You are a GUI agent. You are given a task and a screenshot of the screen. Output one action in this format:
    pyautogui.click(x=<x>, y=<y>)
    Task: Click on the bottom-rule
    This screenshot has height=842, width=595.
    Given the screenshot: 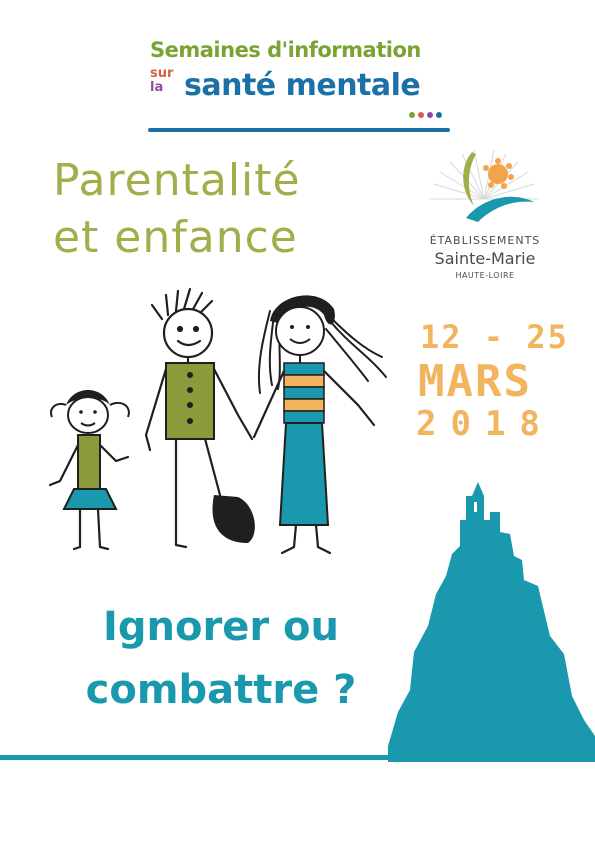 What is the action you would take?
    pyautogui.click(x=297, y=757)
    